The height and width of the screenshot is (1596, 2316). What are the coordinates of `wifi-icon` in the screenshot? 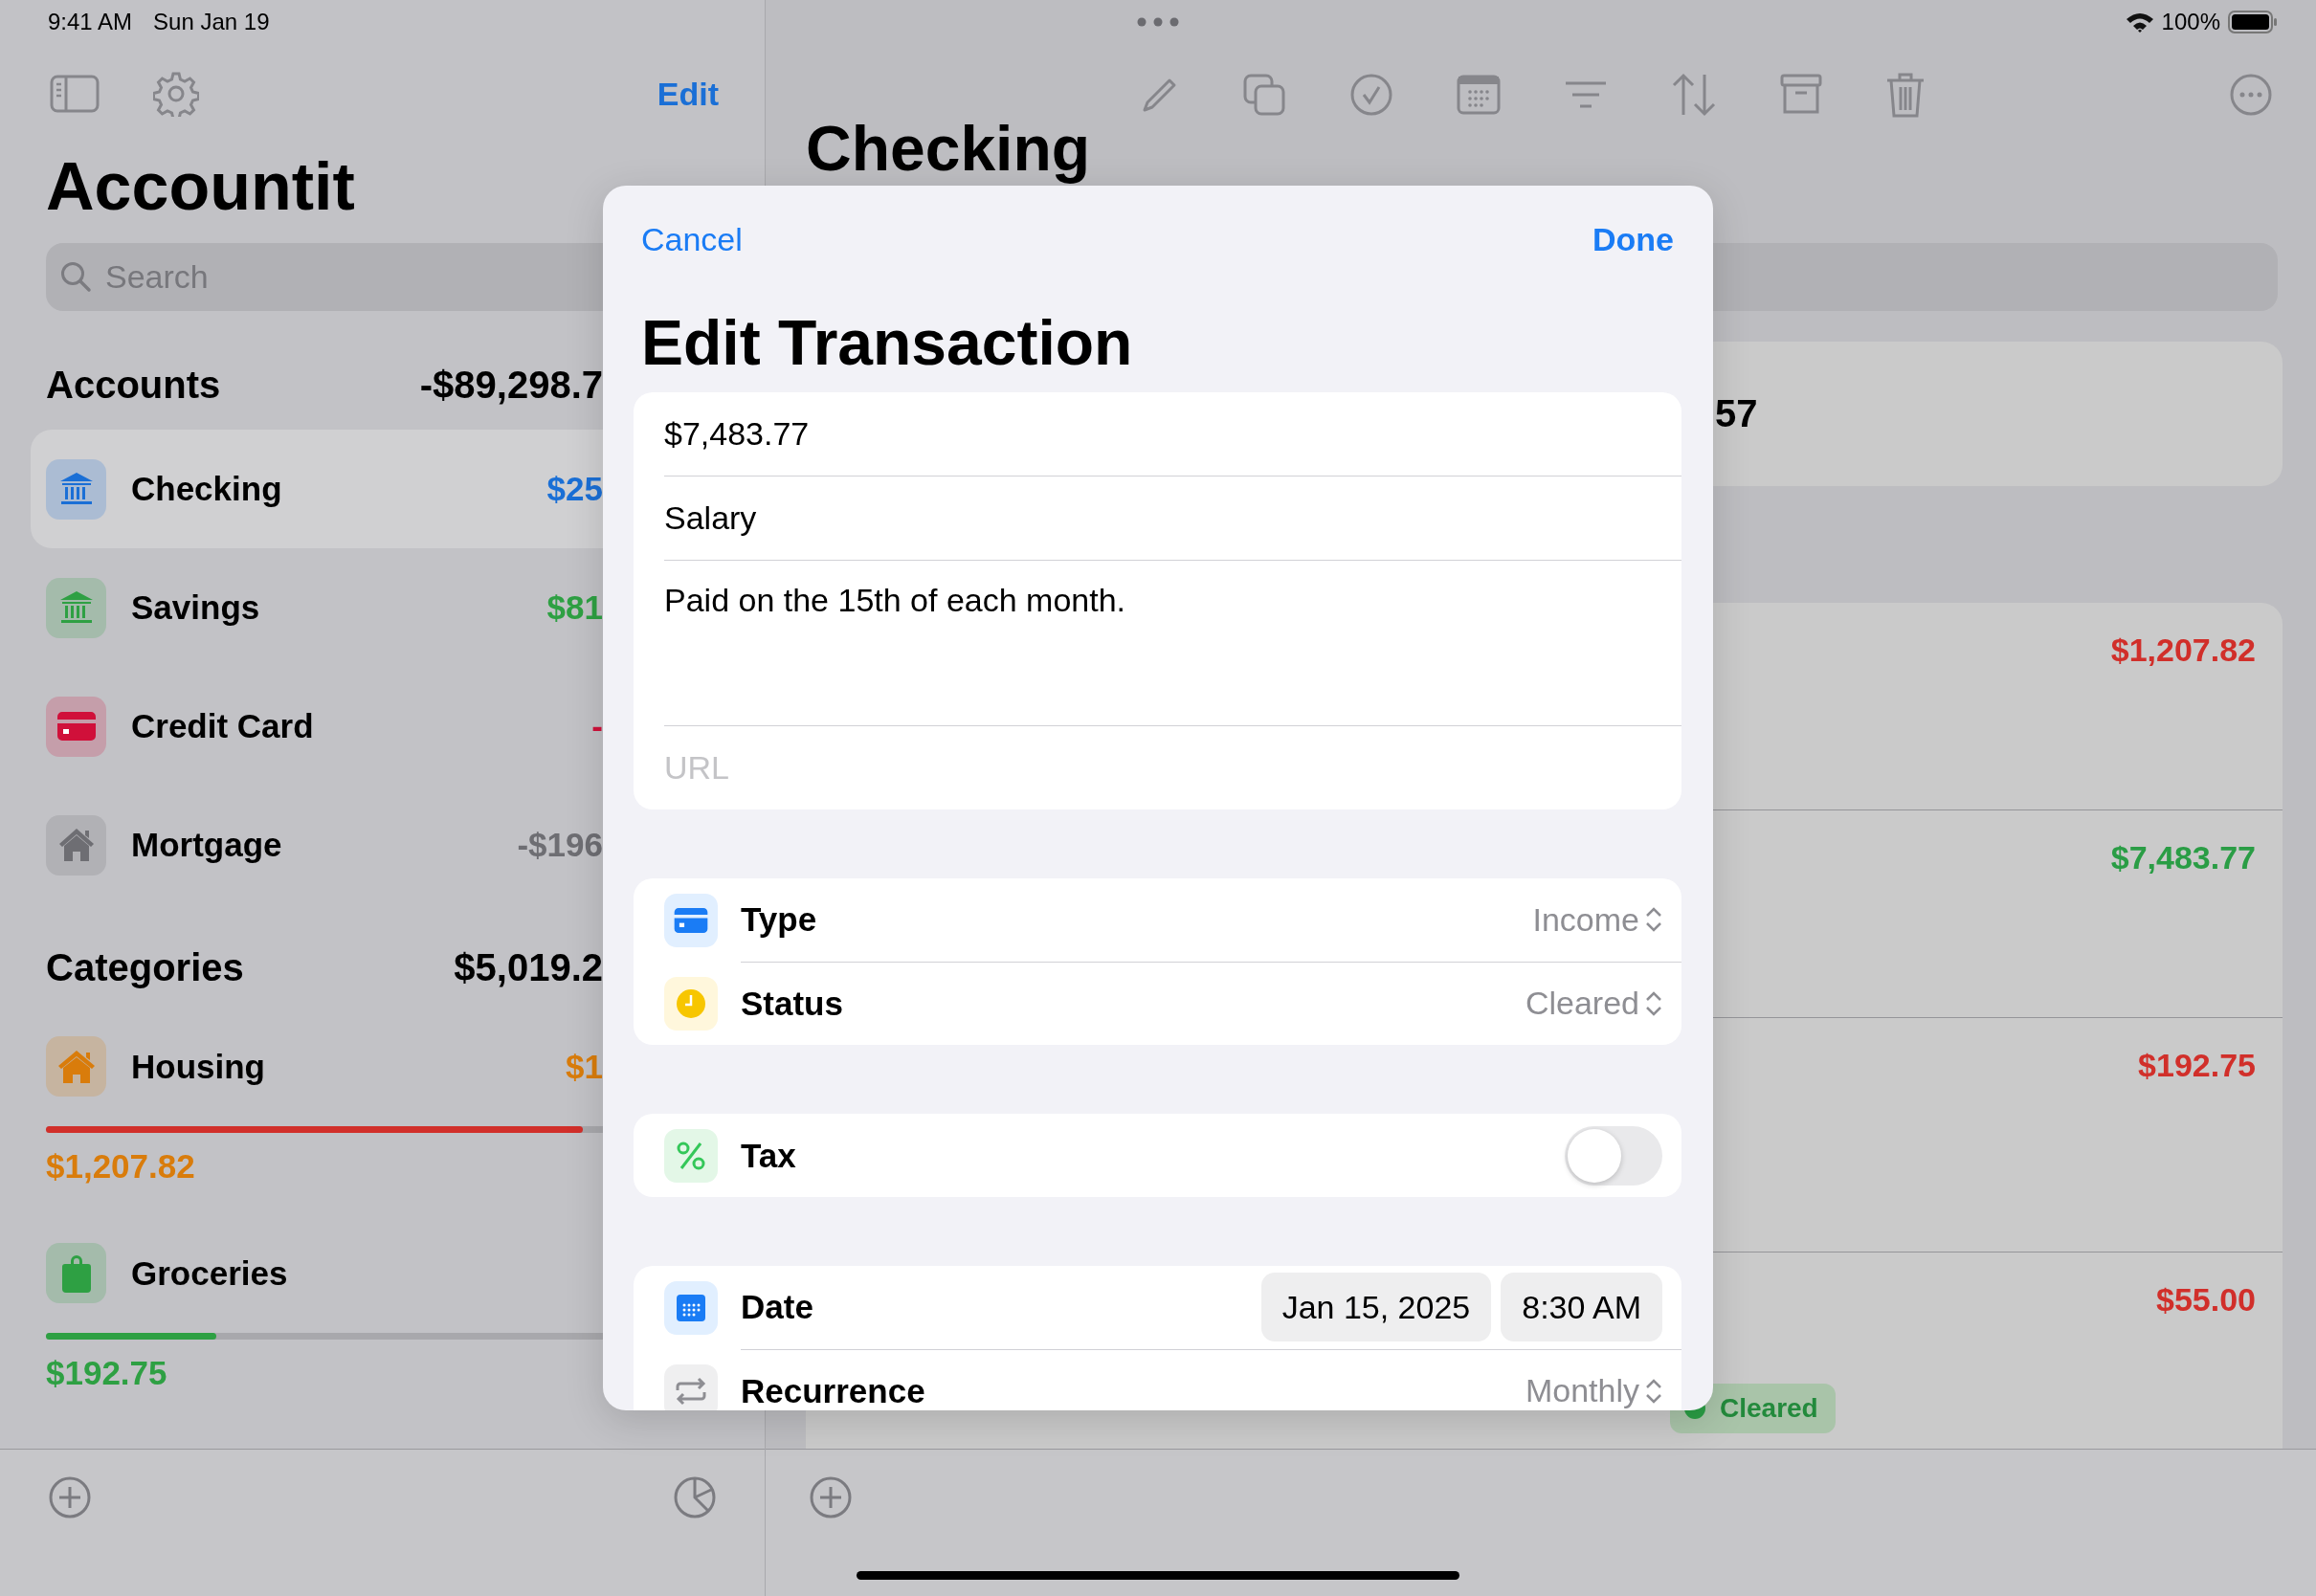 It's located at (2140, 22).